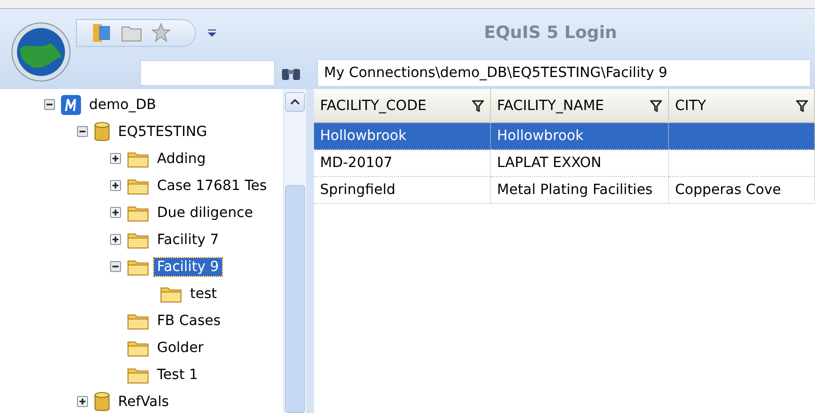 This screenshot has height=413, width=815. I want to click on database-m-icon, so click(71, 104).